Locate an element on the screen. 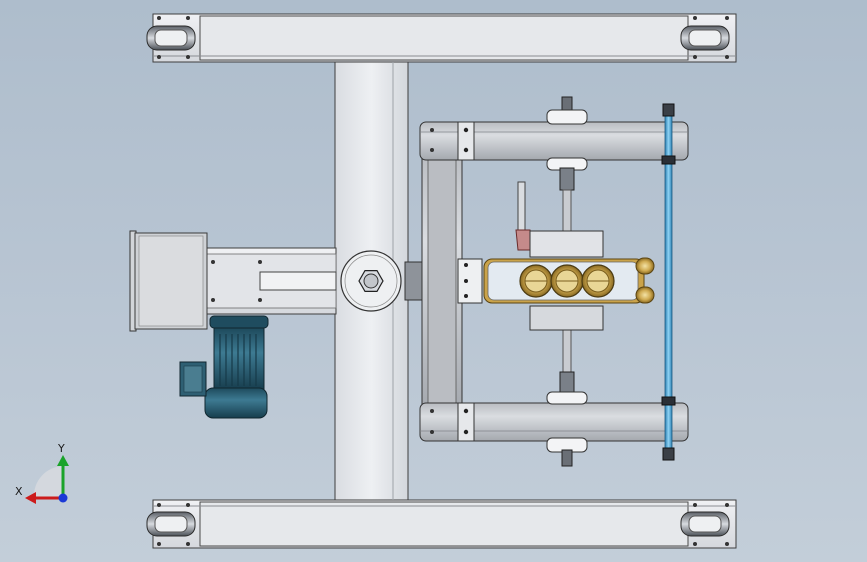 The image size is (867, 562). x-axis-arrow is located at coordinates (30, 498).